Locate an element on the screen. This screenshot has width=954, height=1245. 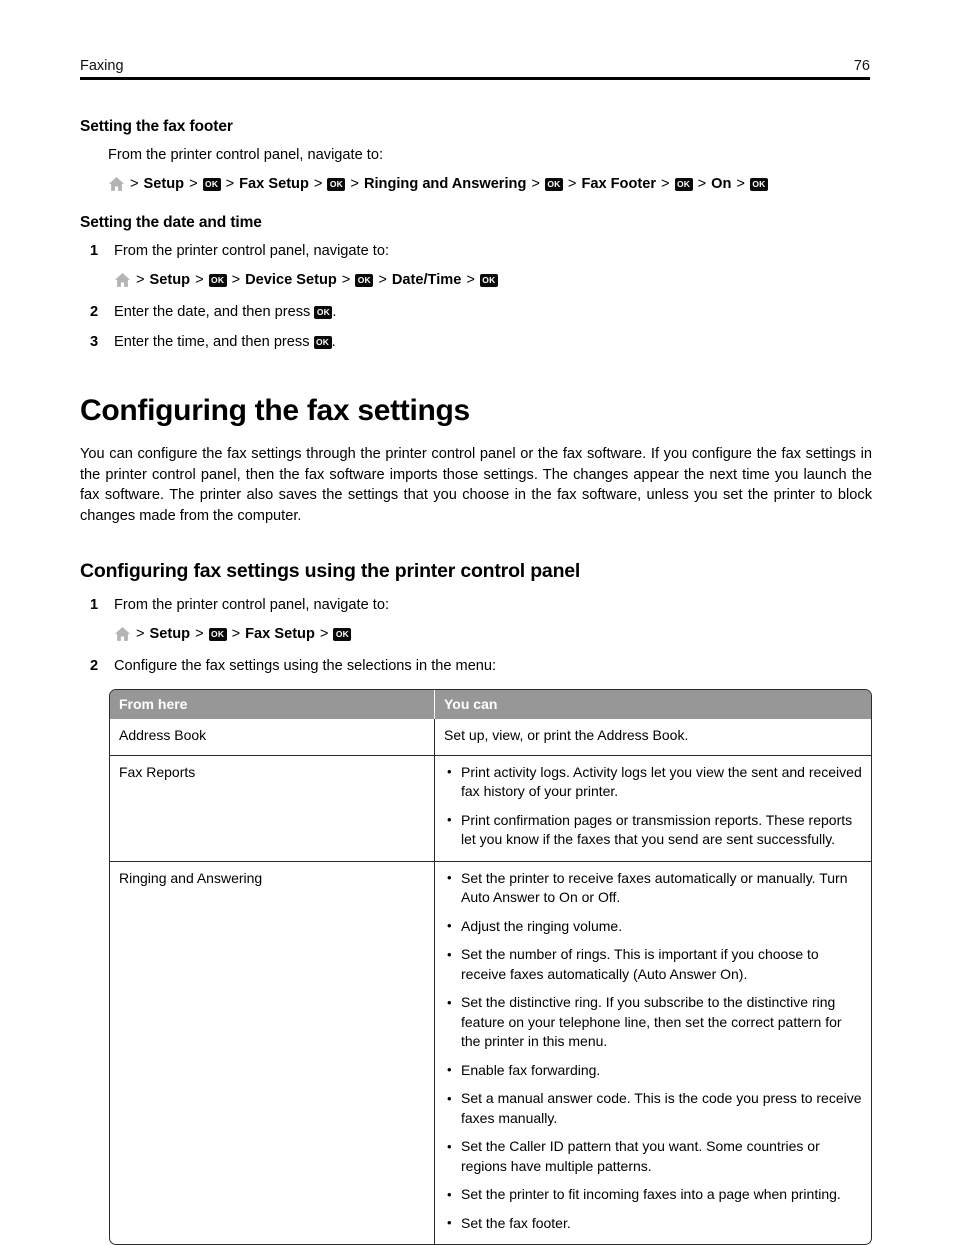
step-item: 3 Enter the time, and then press OK. is located at coordinates (476, 342).